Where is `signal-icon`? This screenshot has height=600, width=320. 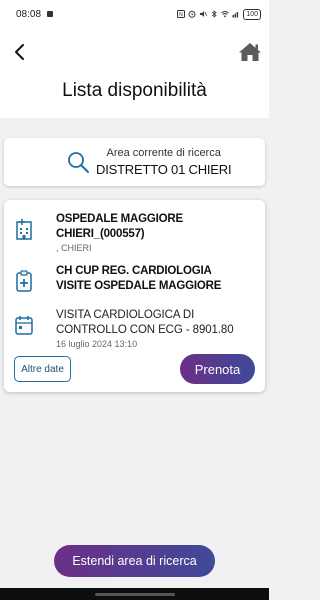 signal-icon is located at coordinates (235, 15).